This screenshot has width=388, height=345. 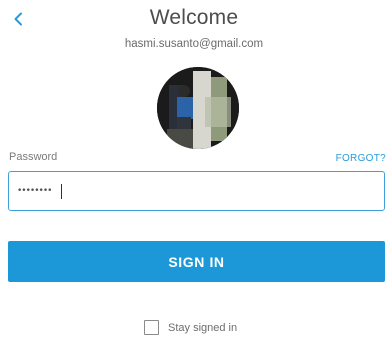 What do you see at coordinates (198, 108) in the screenshot?
I see `avatar` at bounding box center [198, 108].